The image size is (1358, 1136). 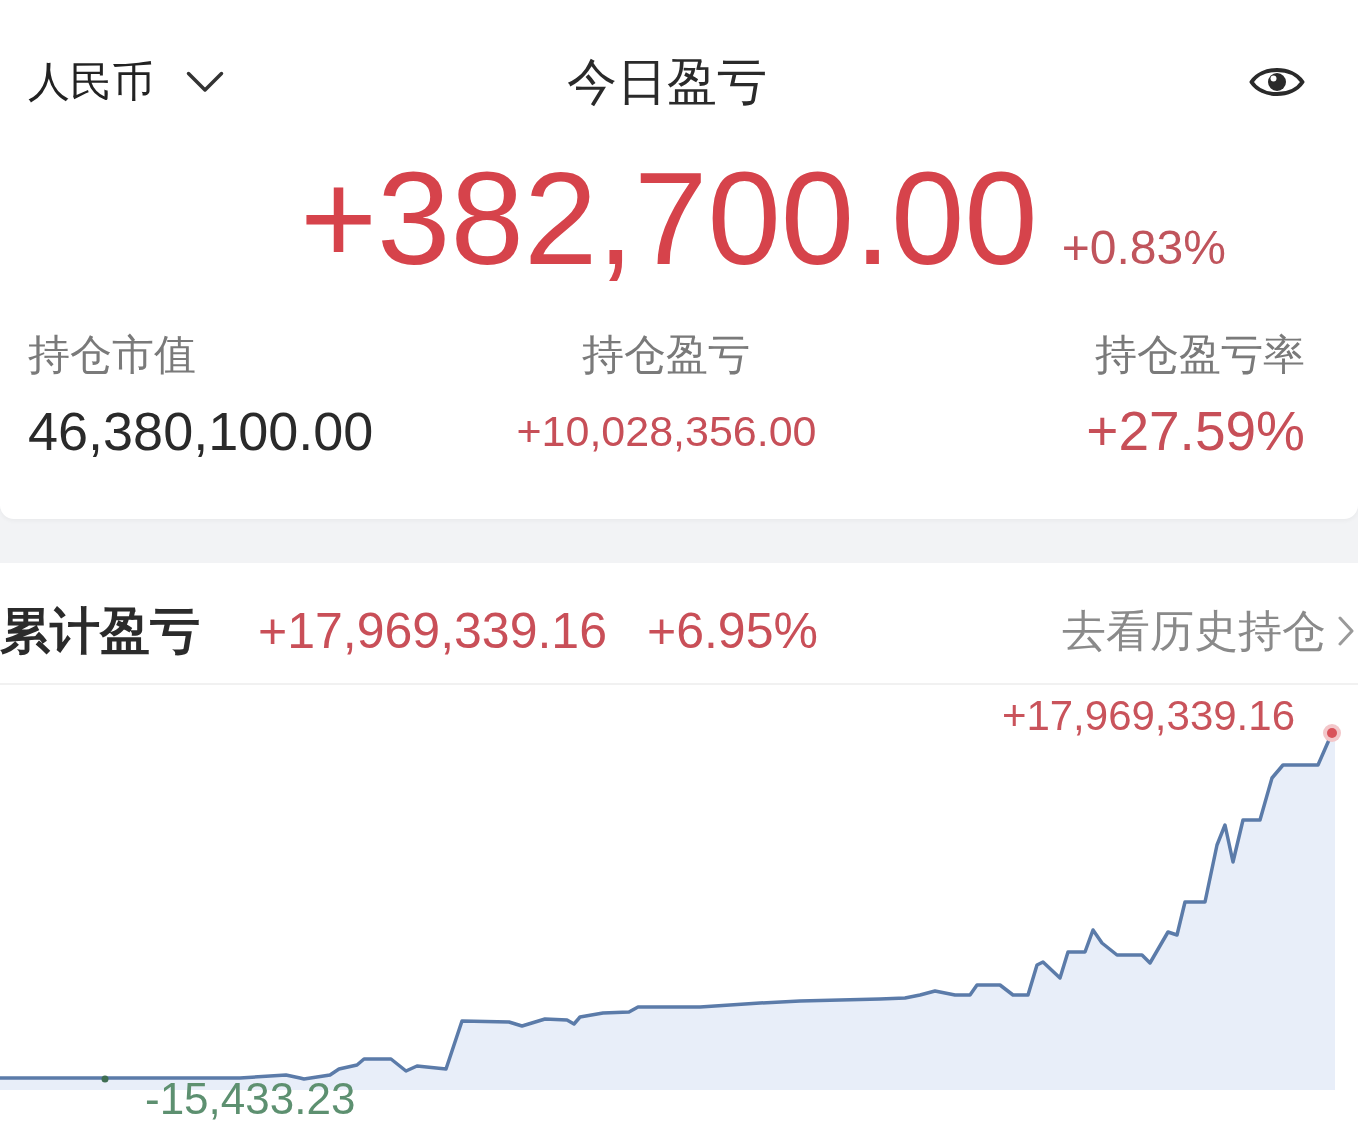 What do you see at coordinates (100, 631) in the screenshot?
I see `section-title: 累计盈亏` at bounding box center [100, 631].